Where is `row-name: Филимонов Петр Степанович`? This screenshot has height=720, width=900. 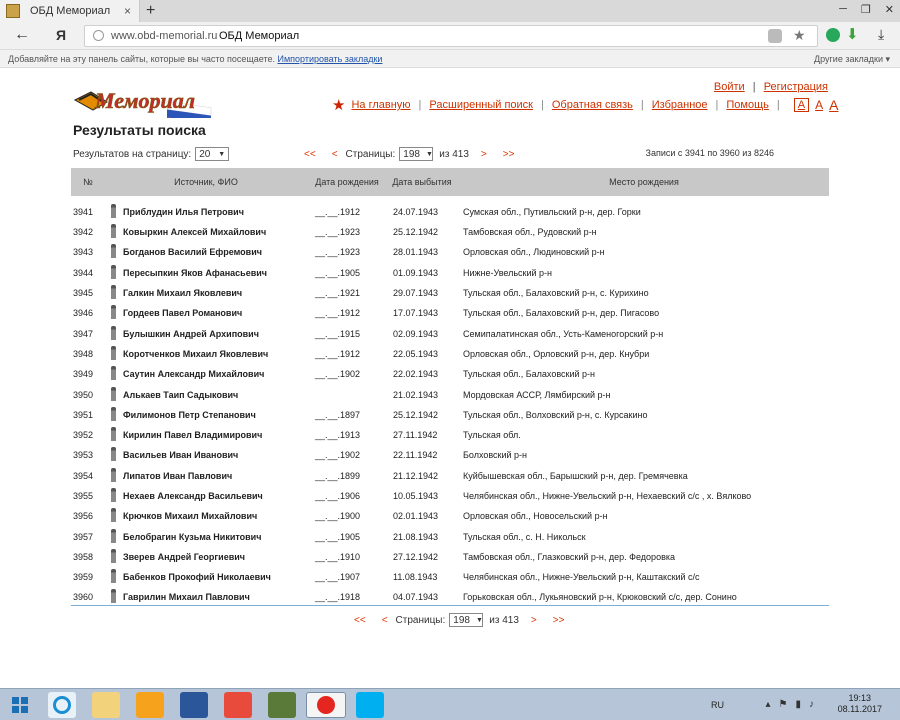
row-name: Филимонов Петр Степанович is located at coordinates (216, 415).